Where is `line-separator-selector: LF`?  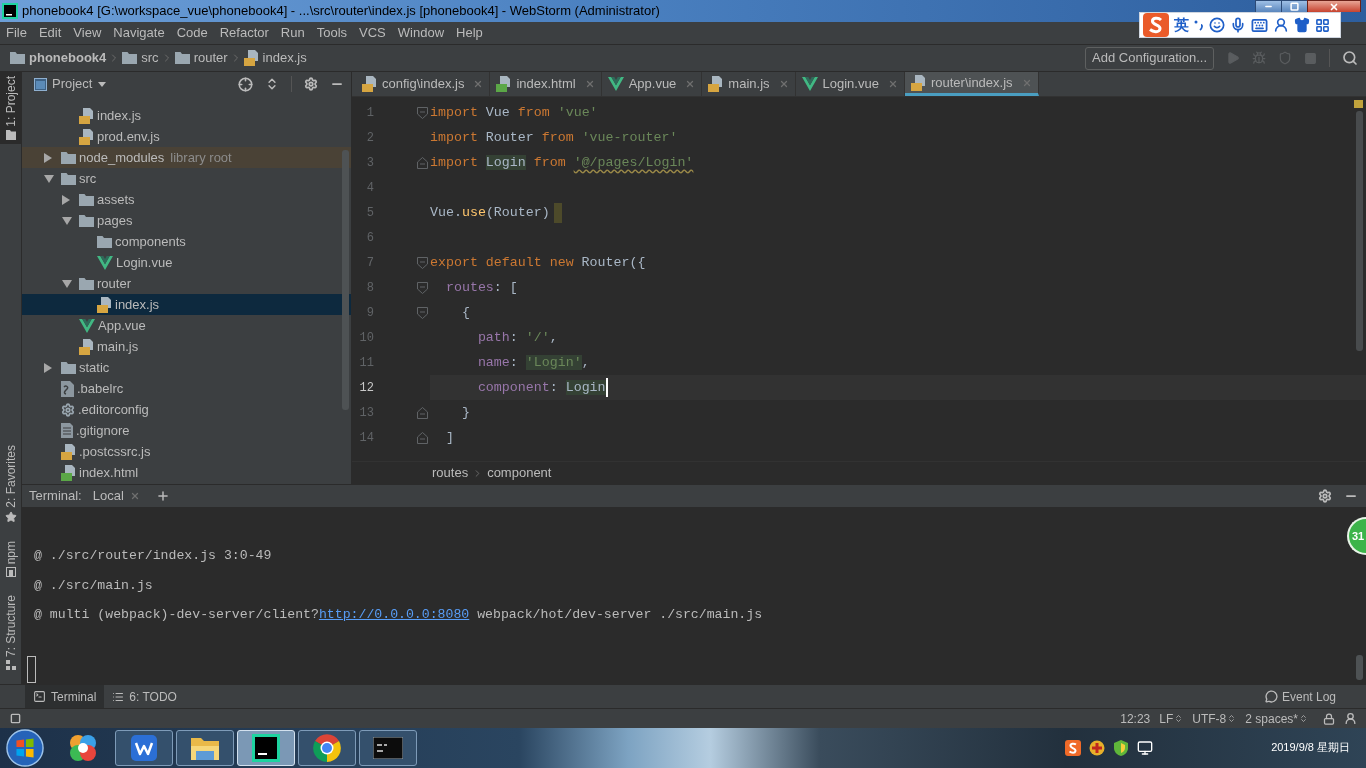
line-separator-selector: LF is located at coordinates (1171, 718).